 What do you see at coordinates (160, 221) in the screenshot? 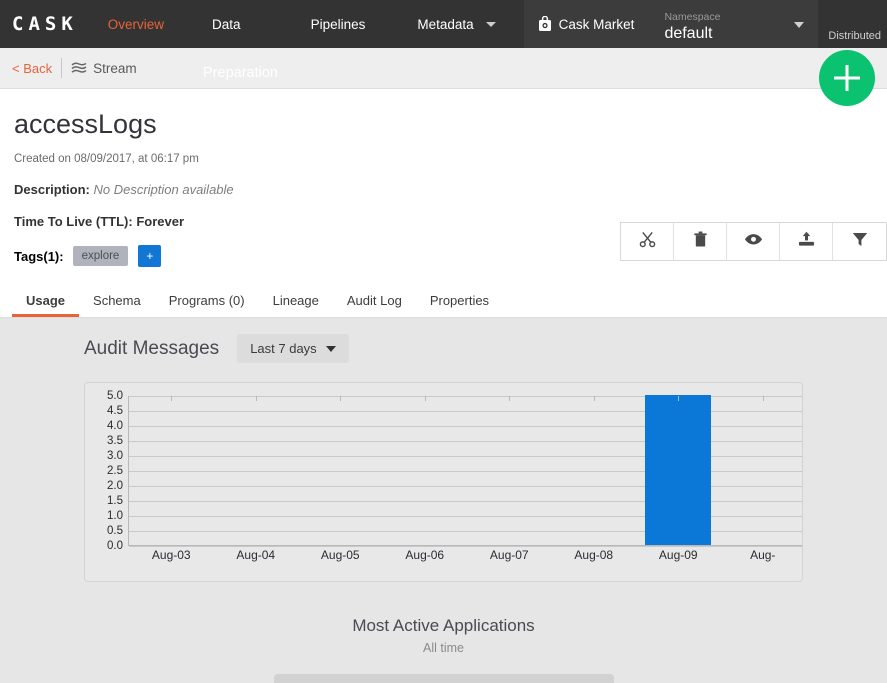
I see `ttl-value: Forever` at bounding box center [160, 221].